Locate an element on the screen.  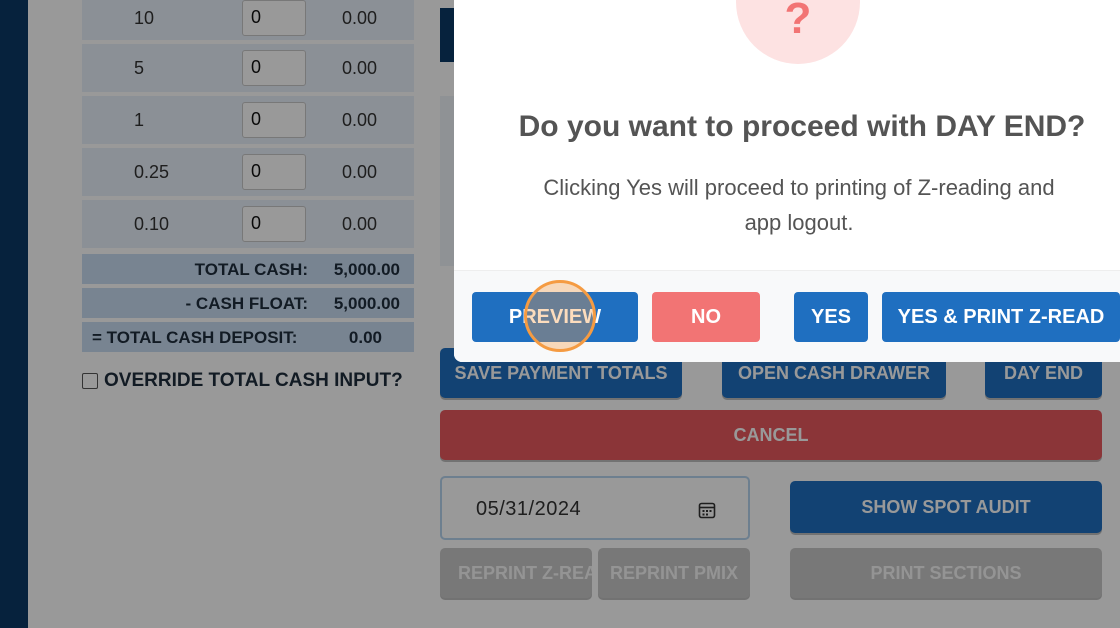
dialog-title: Do you want to proceed with DAY END? is located at coordinates (802, 126).